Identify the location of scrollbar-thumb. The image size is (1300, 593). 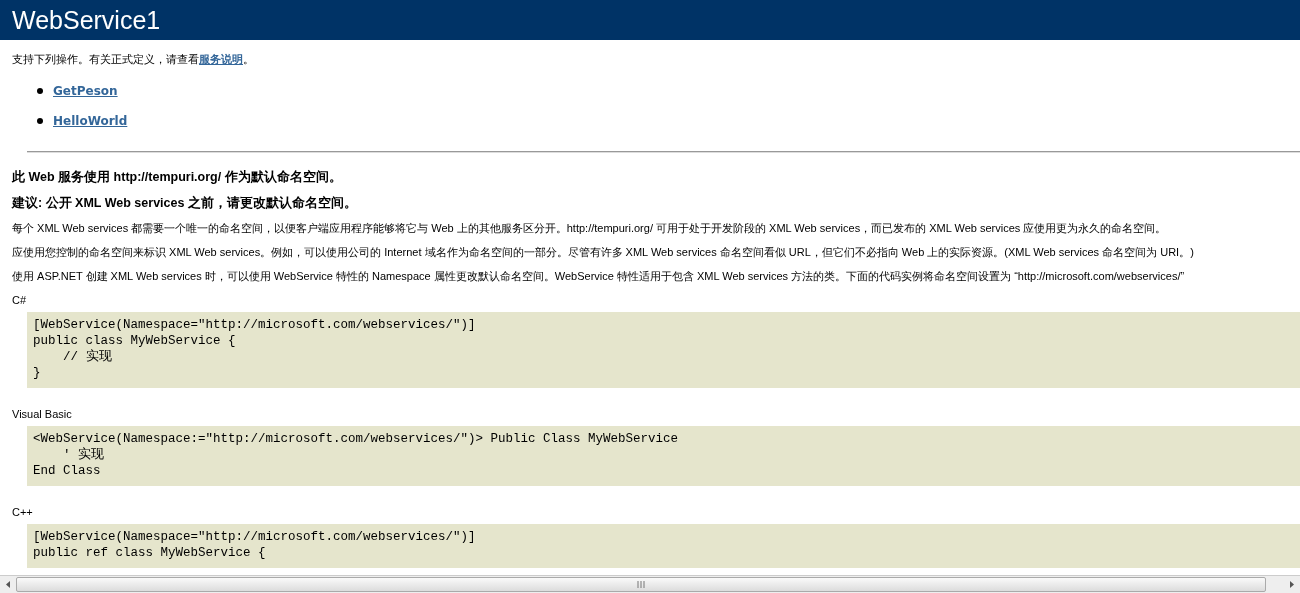
(641, 584).